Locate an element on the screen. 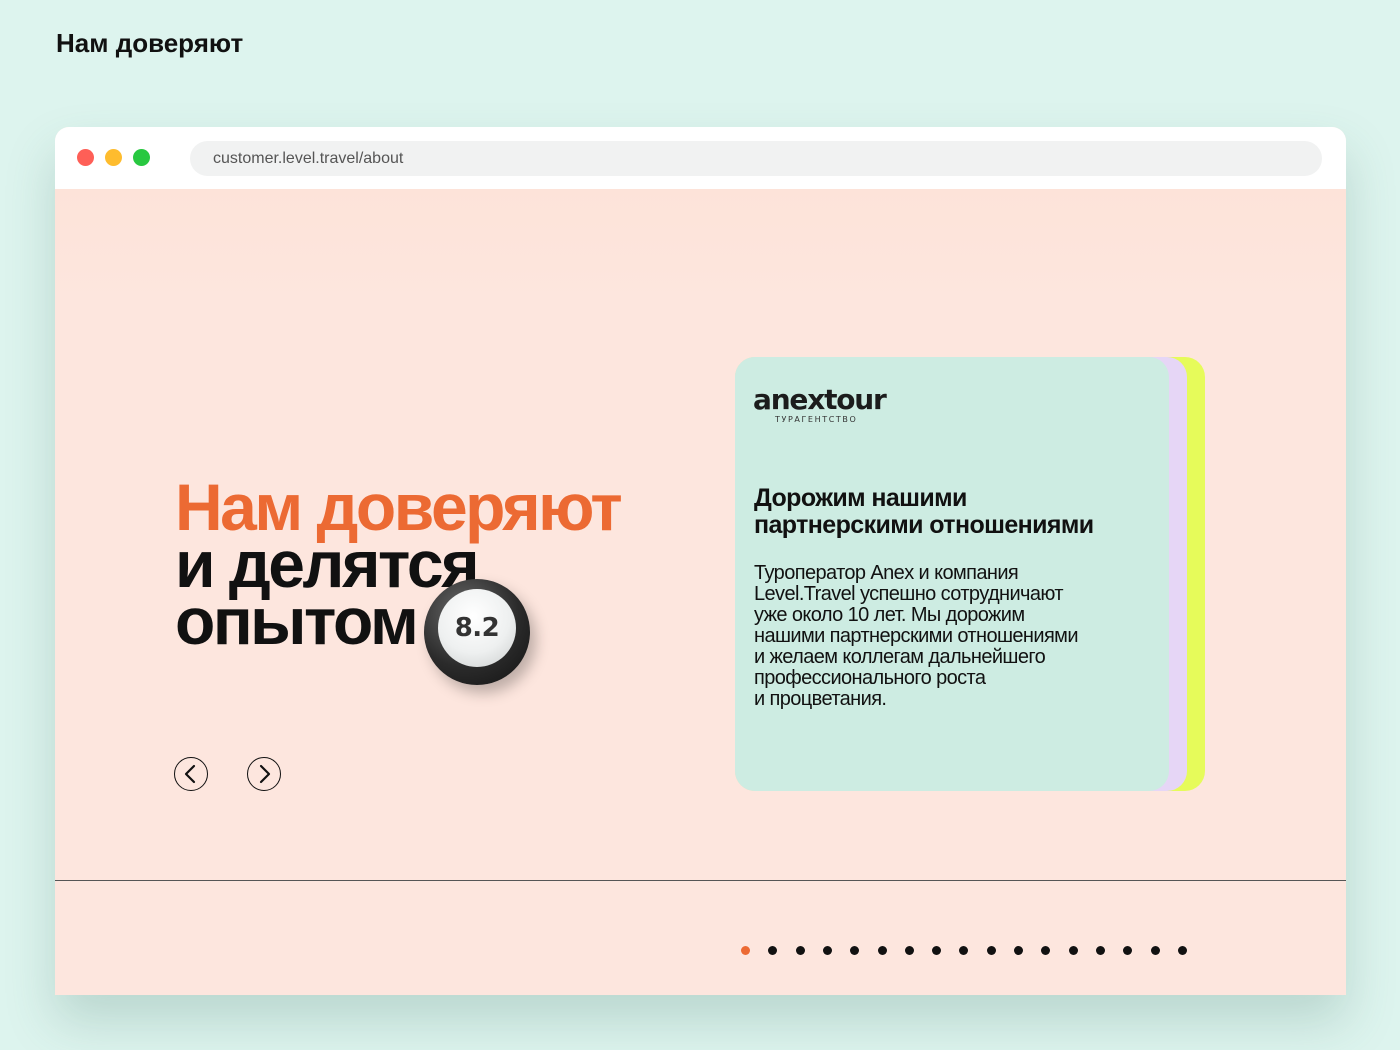 This screenshot has height=1050, width=1400. card-title: Дорожим нашими партнерскими отношениями is located at coordinates (954, 512).